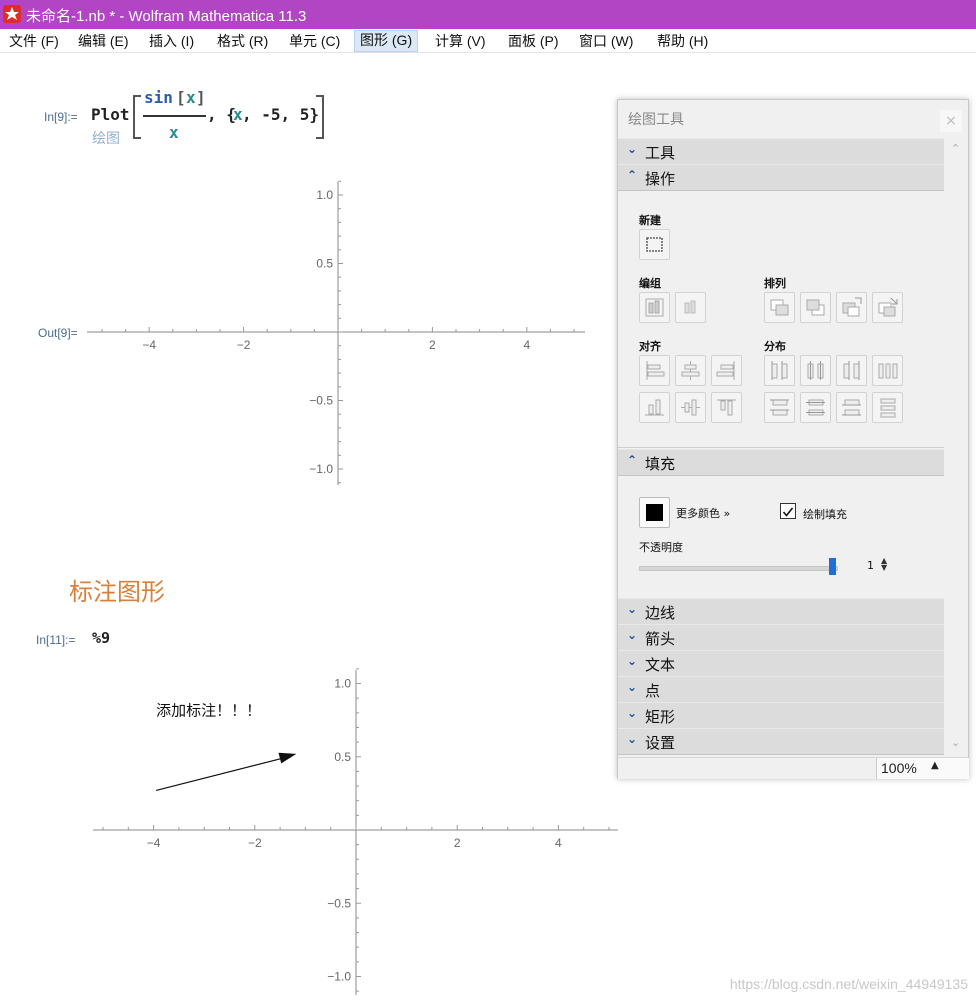 The width and height of the screenshot is (976, 1003). Describe the element at coordinates (314, 41) in the screenshot. I see `menu-cell: 单元 (C)` at that location.